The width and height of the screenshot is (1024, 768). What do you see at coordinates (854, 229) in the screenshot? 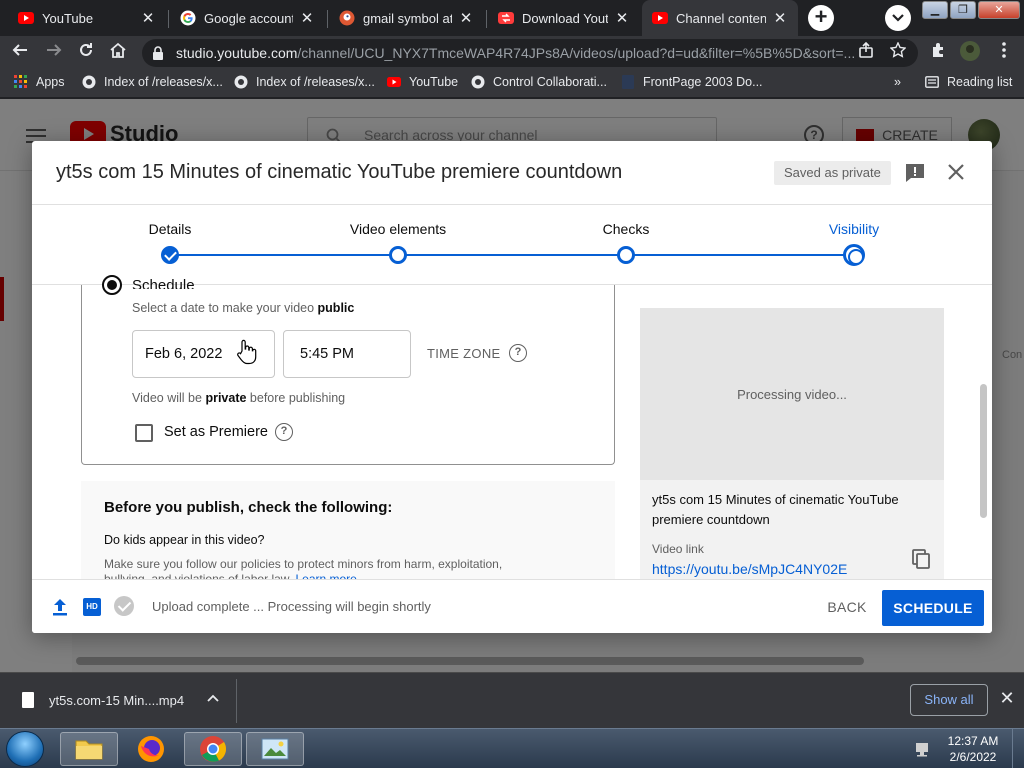
I see `step-visibility: Visibility` at bounding box center [854, 229].